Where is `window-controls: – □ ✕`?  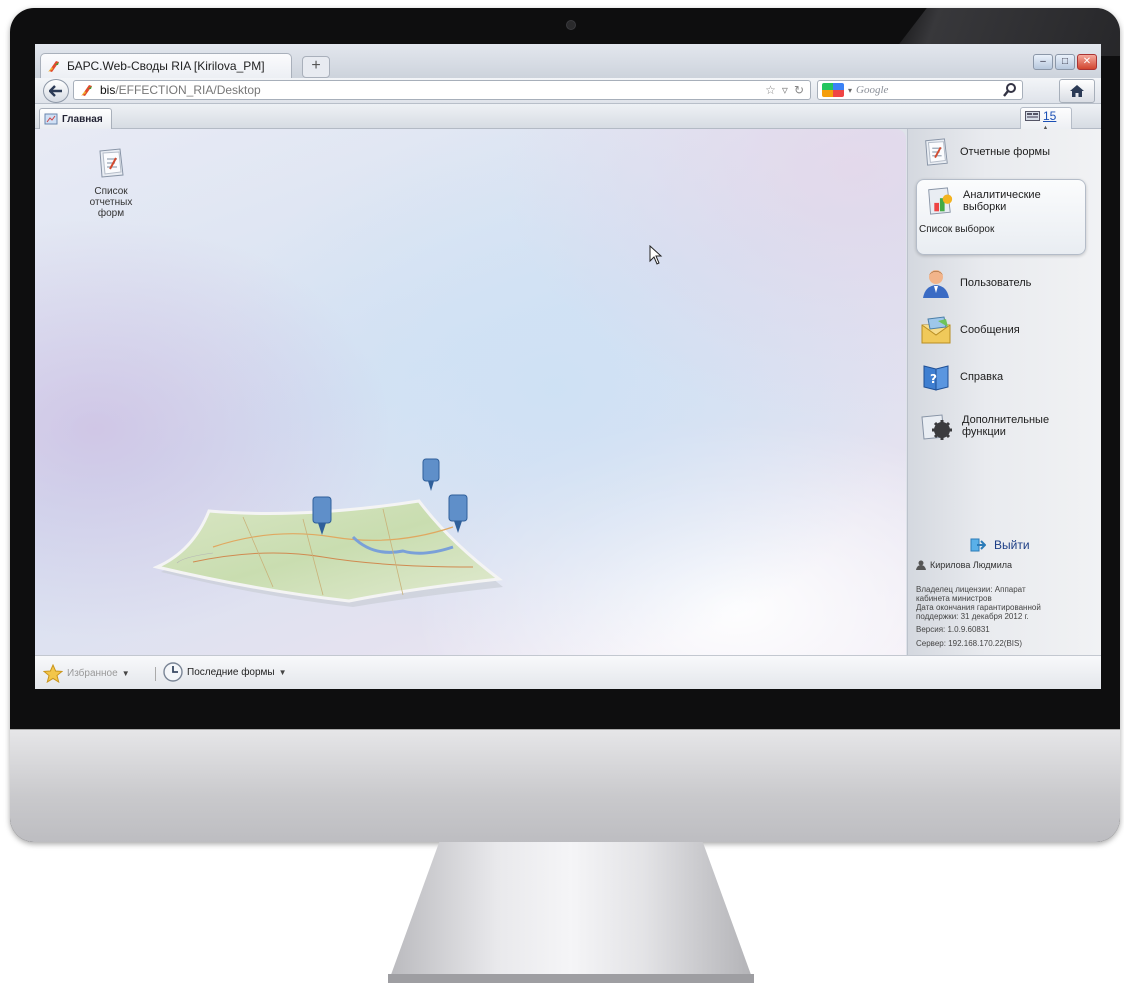 window-controls: – □ ✕ is located at coordinates (1065, 62).